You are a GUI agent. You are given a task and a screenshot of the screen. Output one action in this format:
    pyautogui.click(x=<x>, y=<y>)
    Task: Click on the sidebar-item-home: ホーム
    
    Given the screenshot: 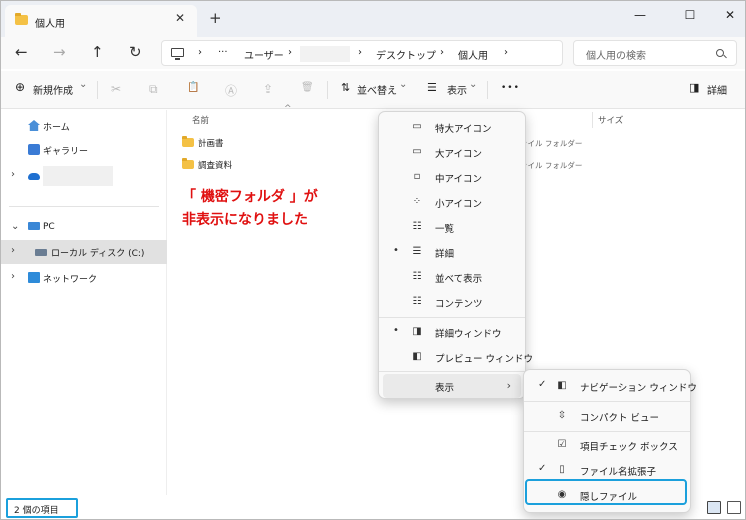 What is the action you would take?
    pyautogui.click(x=84, y=126)
    